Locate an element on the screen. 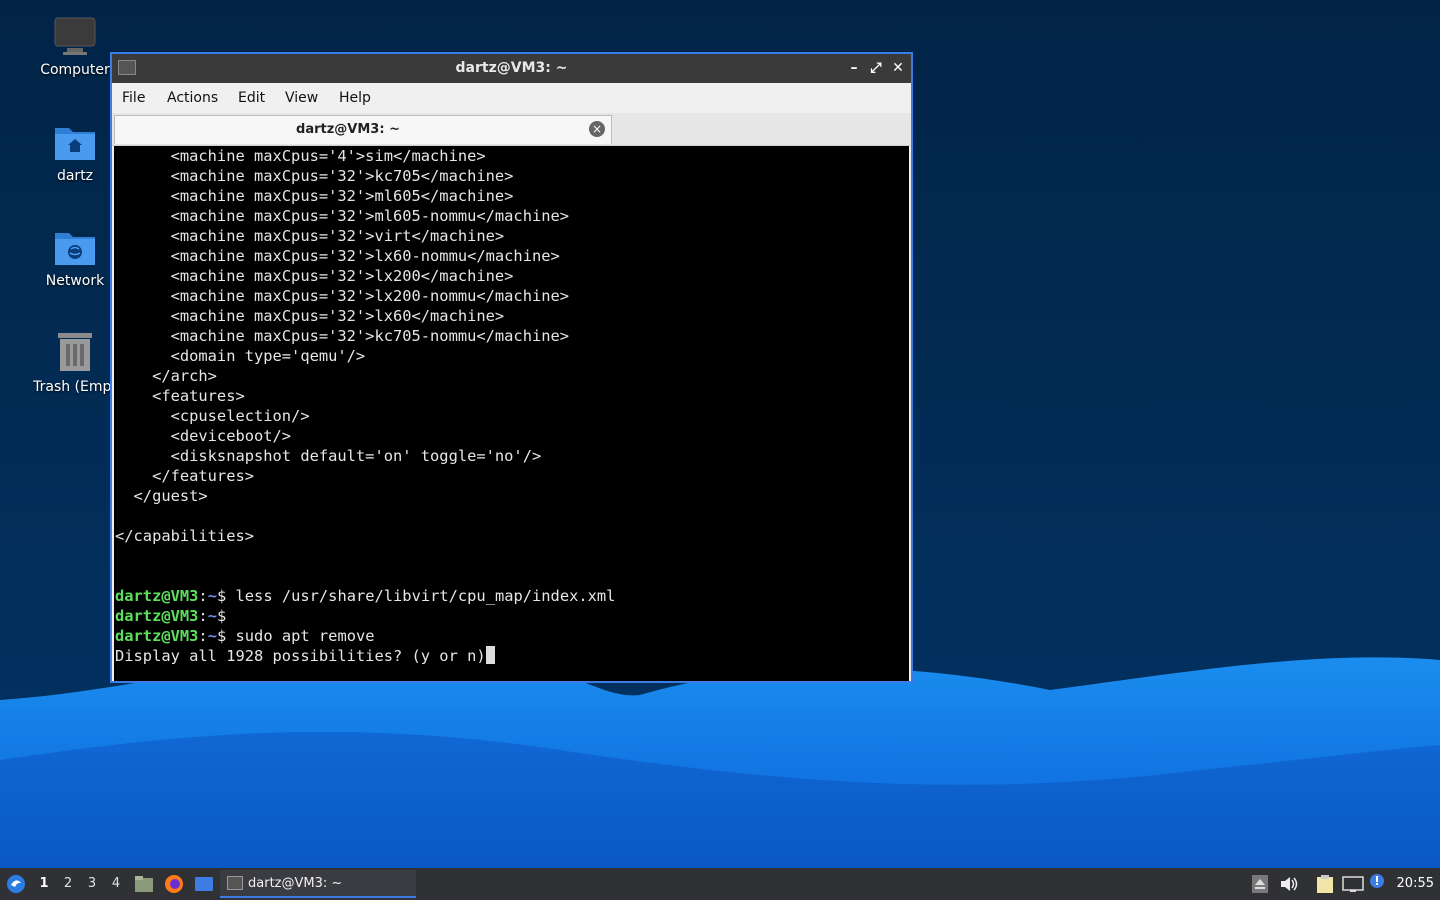 The width and height of the screenshot is (1440, 900). terminal-line: <machine maxCpus='32'>ml605</machine> is located at coordinates (314, 196).